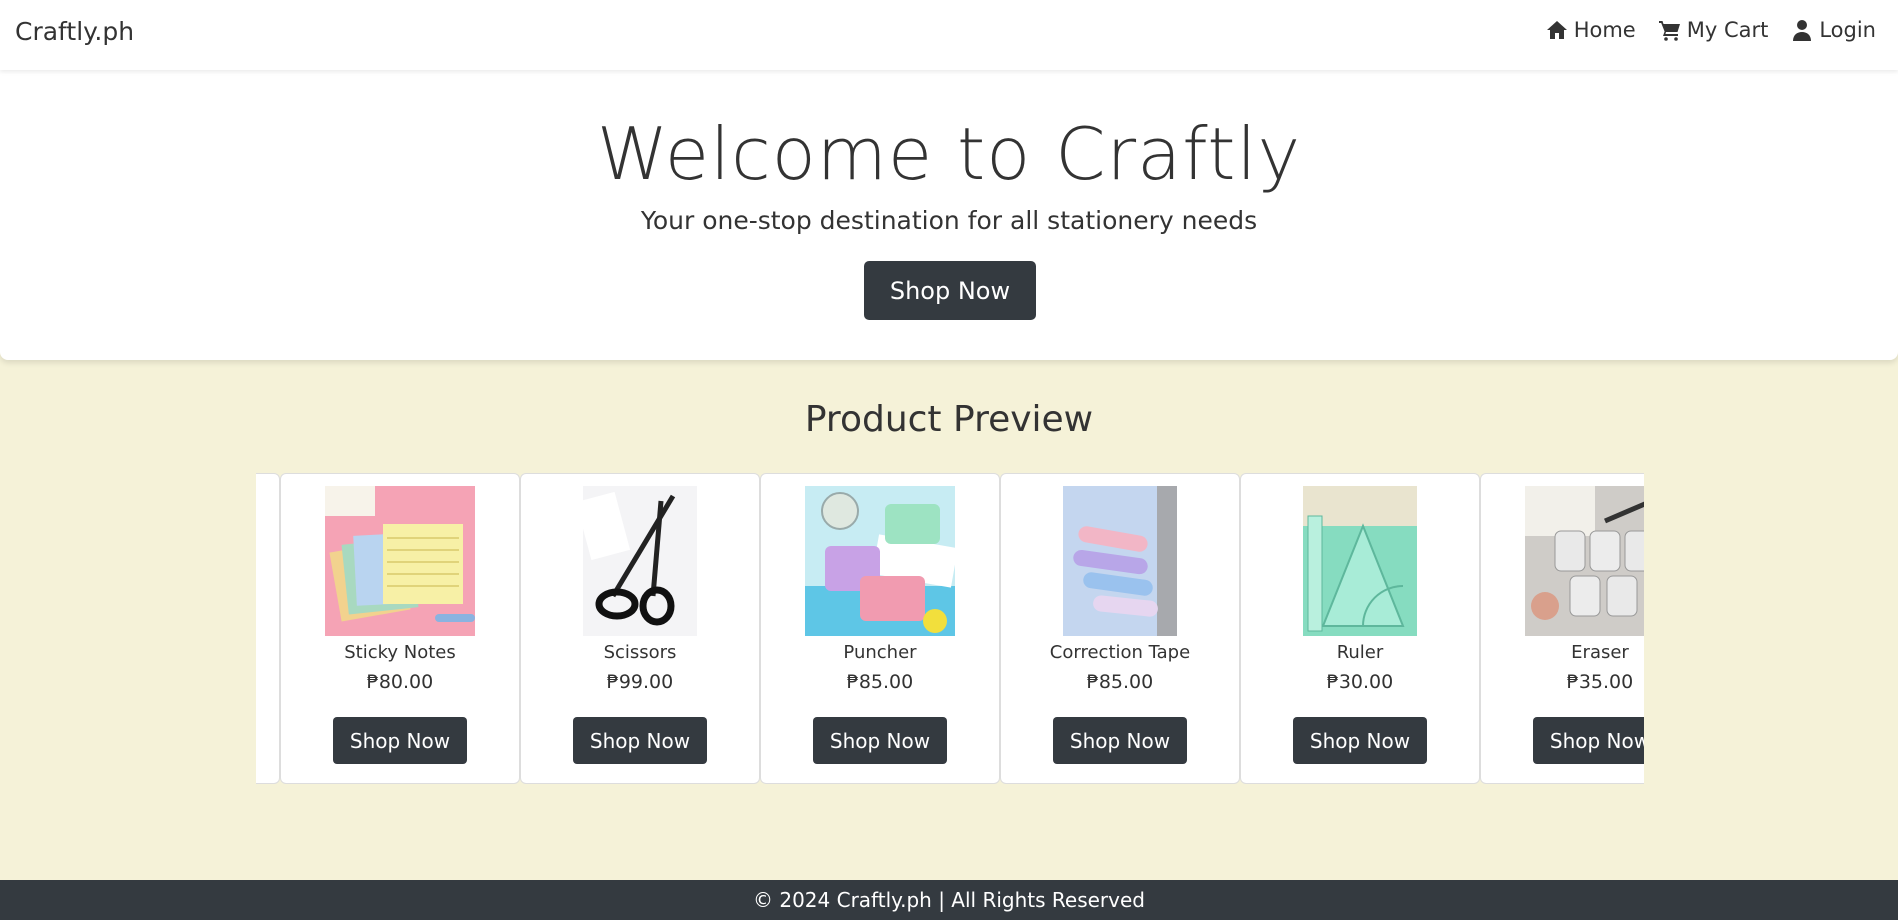 Image resolution: width=1898 pixels, height=920 pixels. I want to click on correction-tape-image, so click(1120, 561).